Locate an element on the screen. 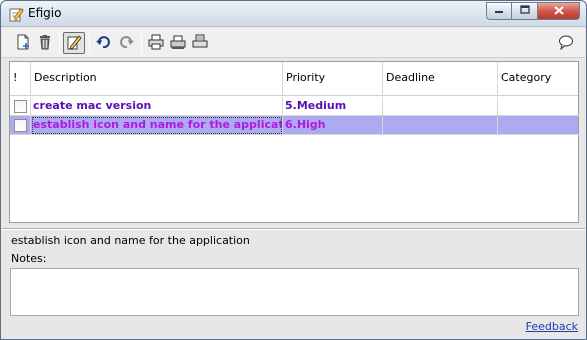 This screenshot has width=587, height=340. notes-label: Notes: is located at coordinates (29, 258).